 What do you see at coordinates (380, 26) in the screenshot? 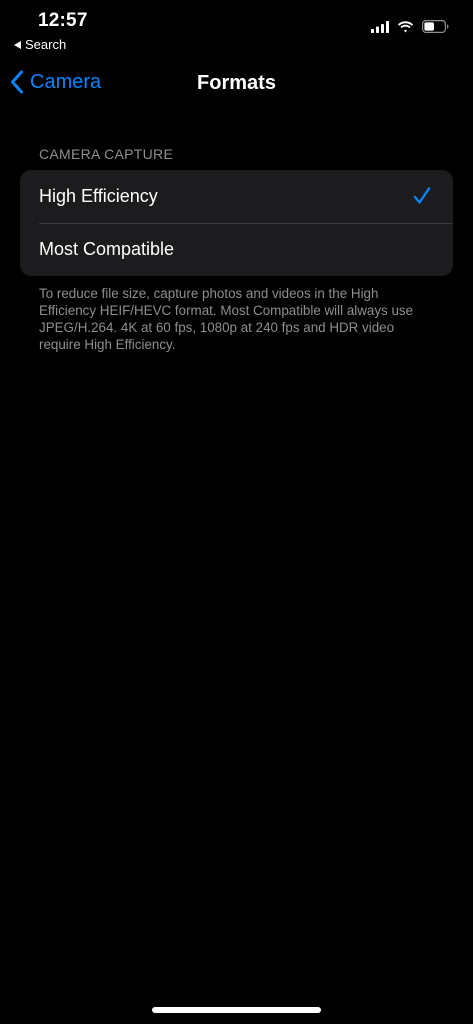
I see `cellular-signal-icon` at bounding box center [380, 26].